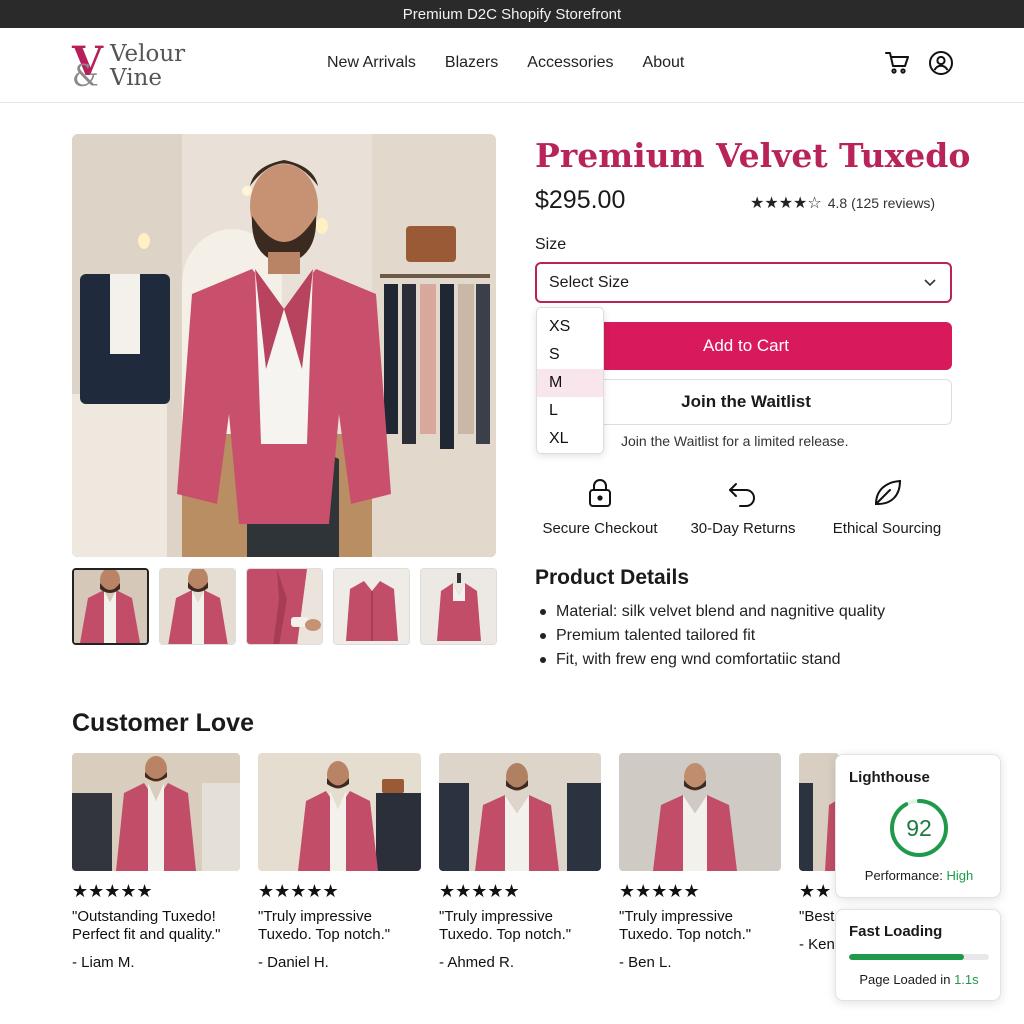  What do you see at coordinates (896, 931) in the screenshot?
I see `fast-loading-title: Fast Loading` at bounding box center [896, 931].